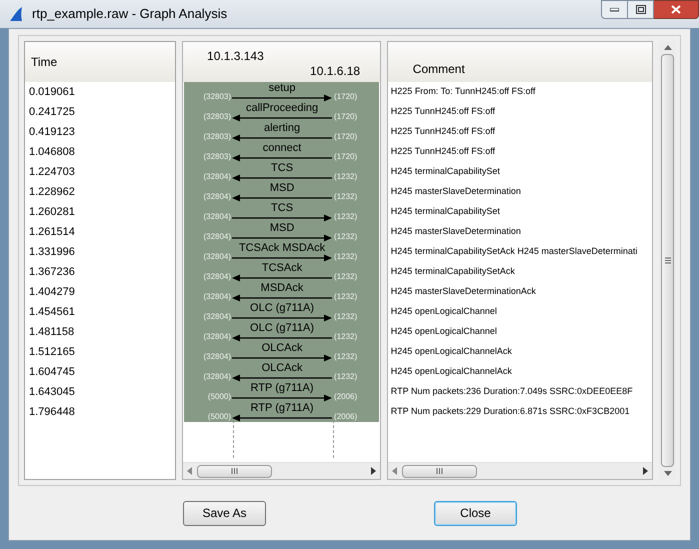  What do you see at coordinates (282, 248) in the screenshot?
I see `message-label: TCSAck MSDAck` at bounding box center [282, 248].